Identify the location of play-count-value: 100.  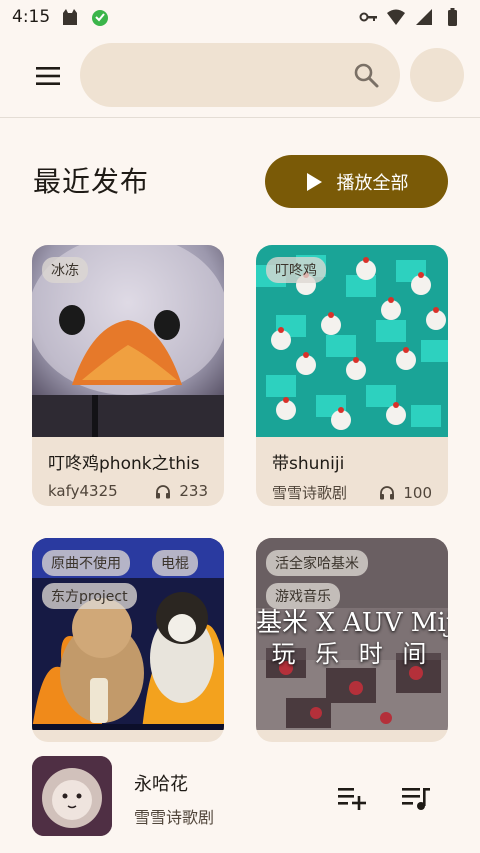
(417, 492).